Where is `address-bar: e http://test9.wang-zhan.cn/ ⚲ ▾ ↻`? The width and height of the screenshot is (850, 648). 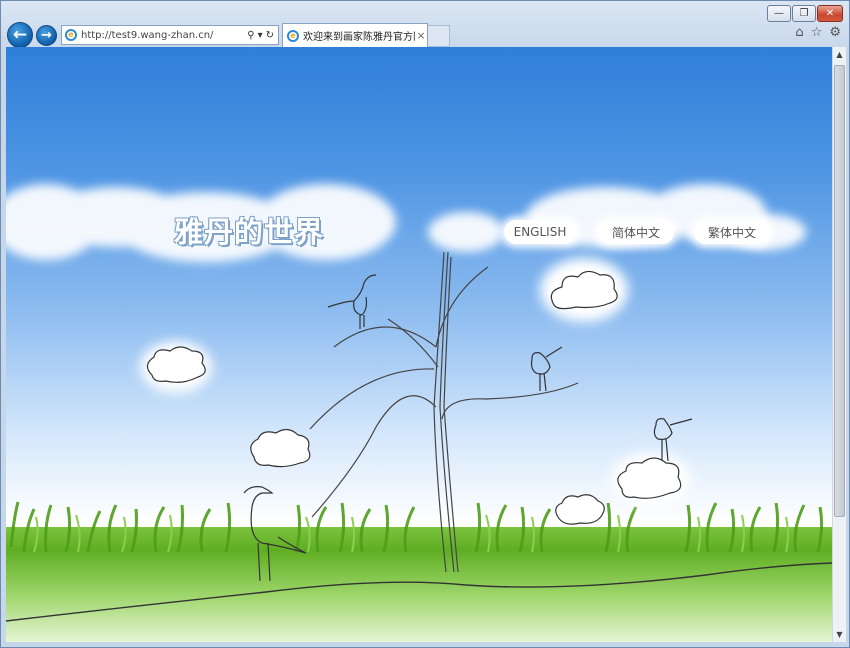
address-bar: e http://test9.wang-zhan.cn/ ⚲ ▾ ↻ is located at coordinates (170, 35).